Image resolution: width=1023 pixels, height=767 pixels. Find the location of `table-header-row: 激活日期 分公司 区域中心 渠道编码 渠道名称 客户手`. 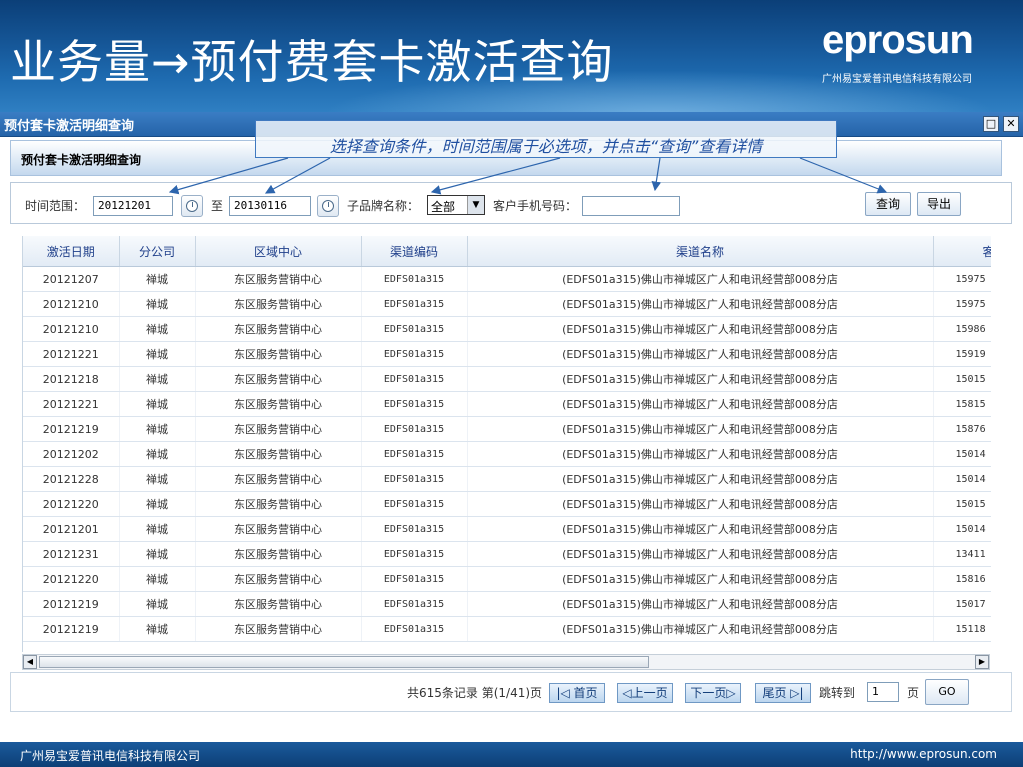

table-header-row: 激活日期 分公司 区域中心 渠道编码 渠道名称 客户手 is located at coordinates (507, 251).